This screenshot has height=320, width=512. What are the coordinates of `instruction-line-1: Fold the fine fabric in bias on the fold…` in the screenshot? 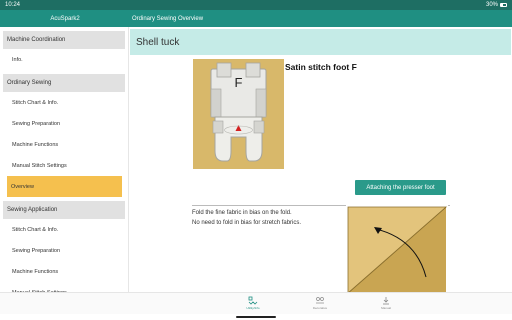 It's located at (242, 213).